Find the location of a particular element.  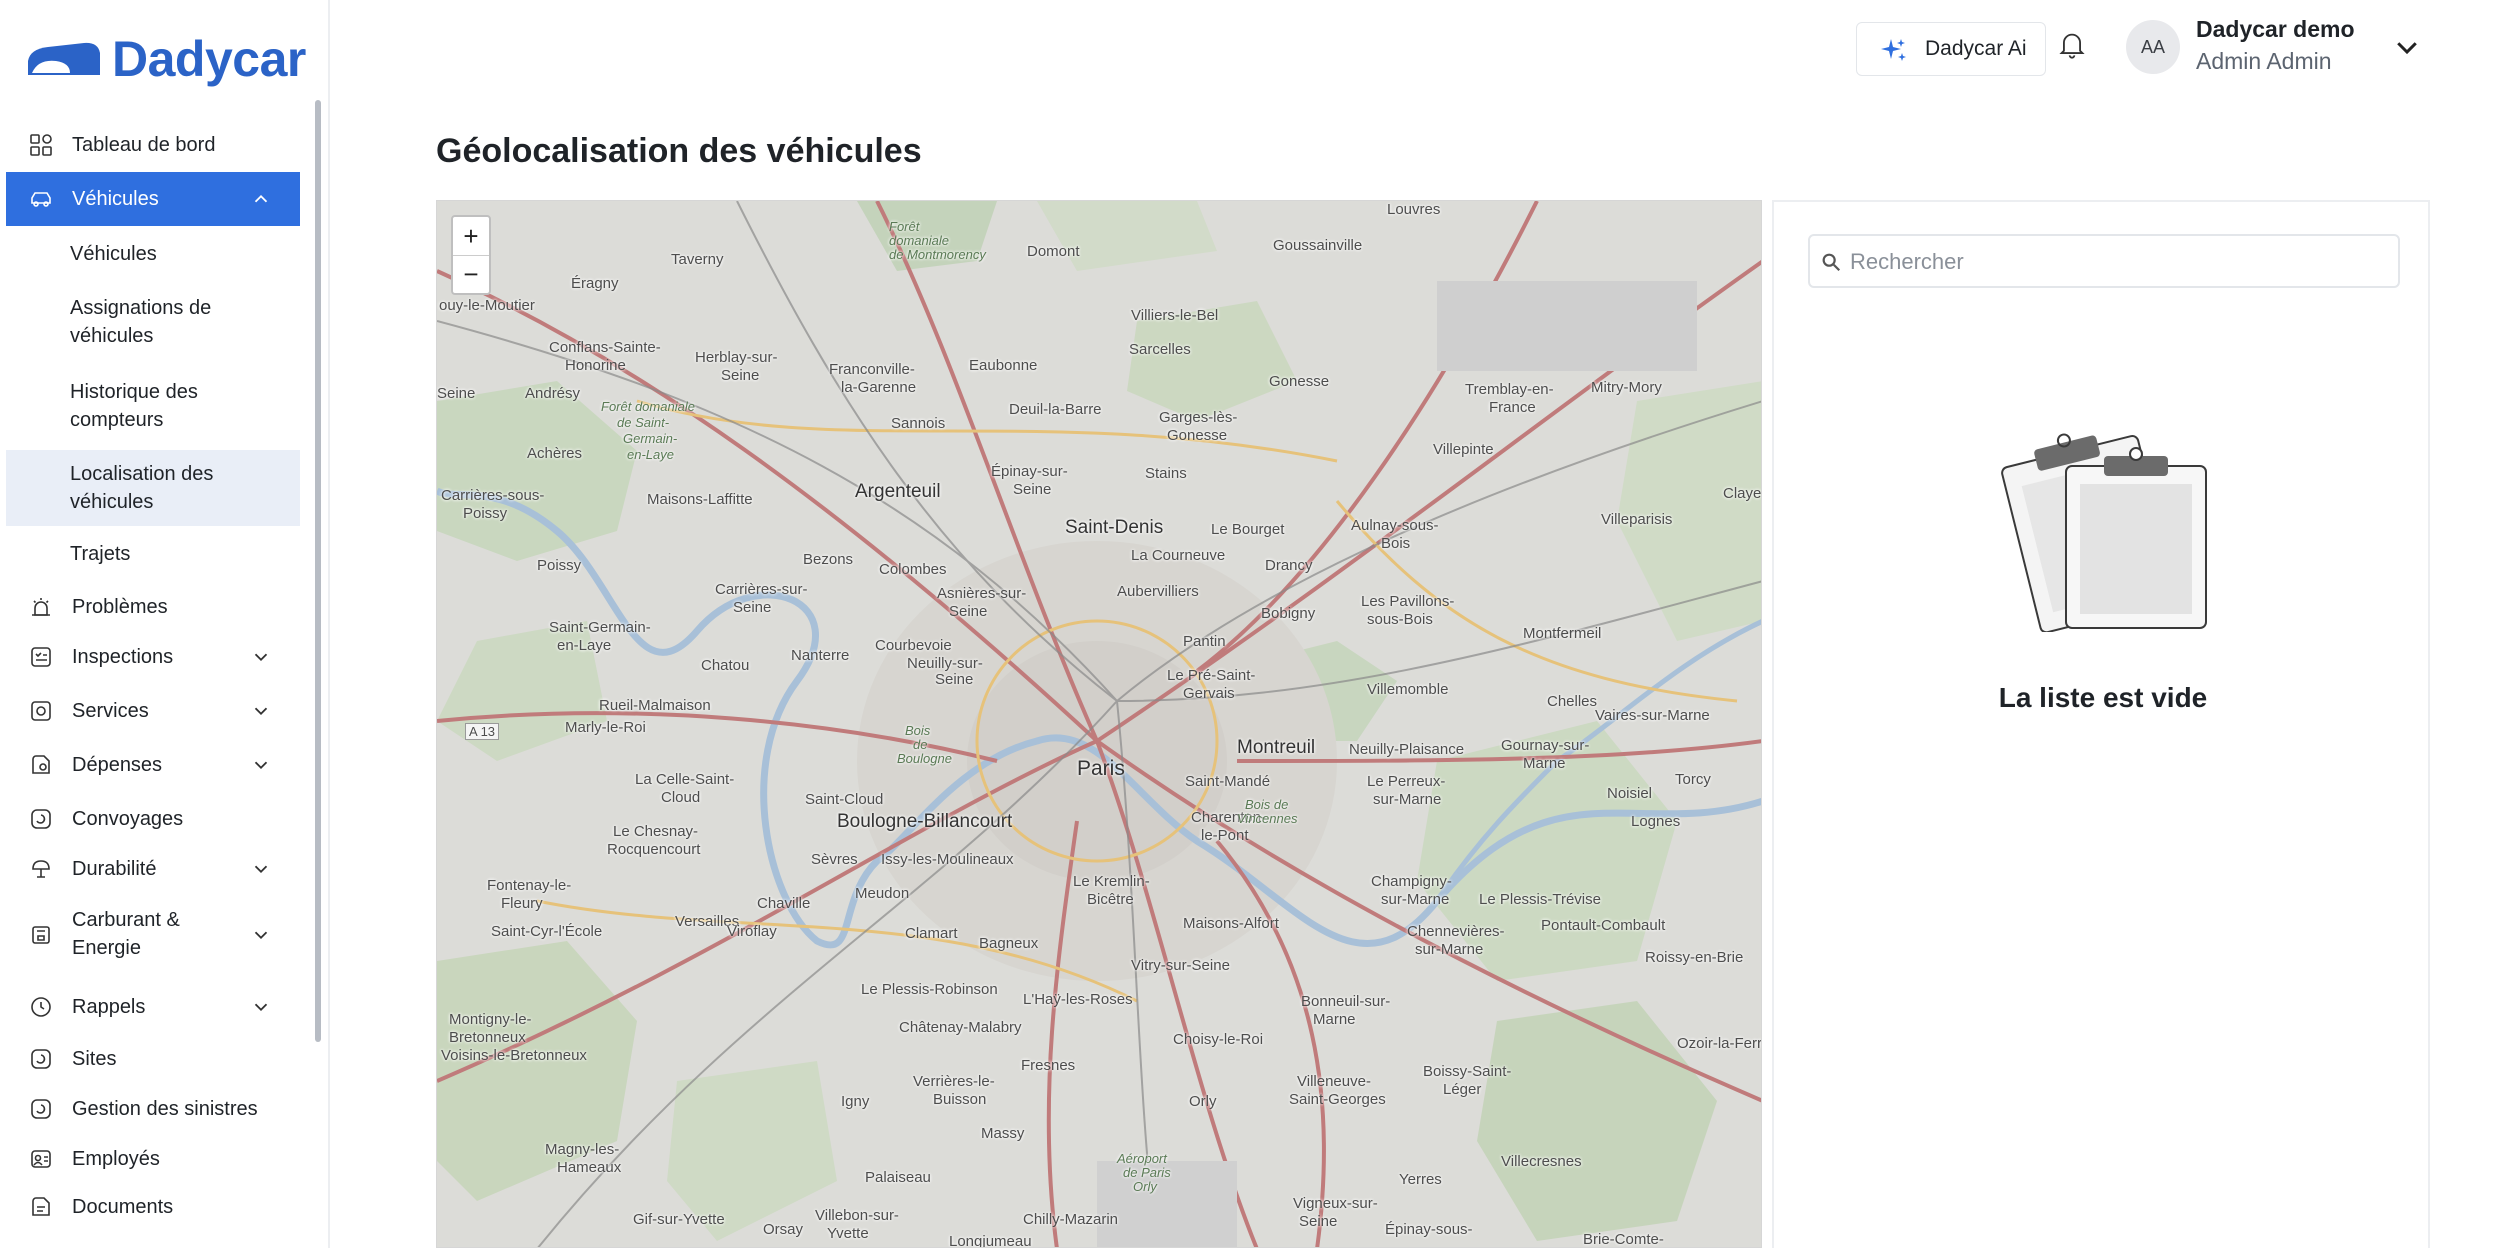

zoom-out-button: − is located at coordinates (471, 274).